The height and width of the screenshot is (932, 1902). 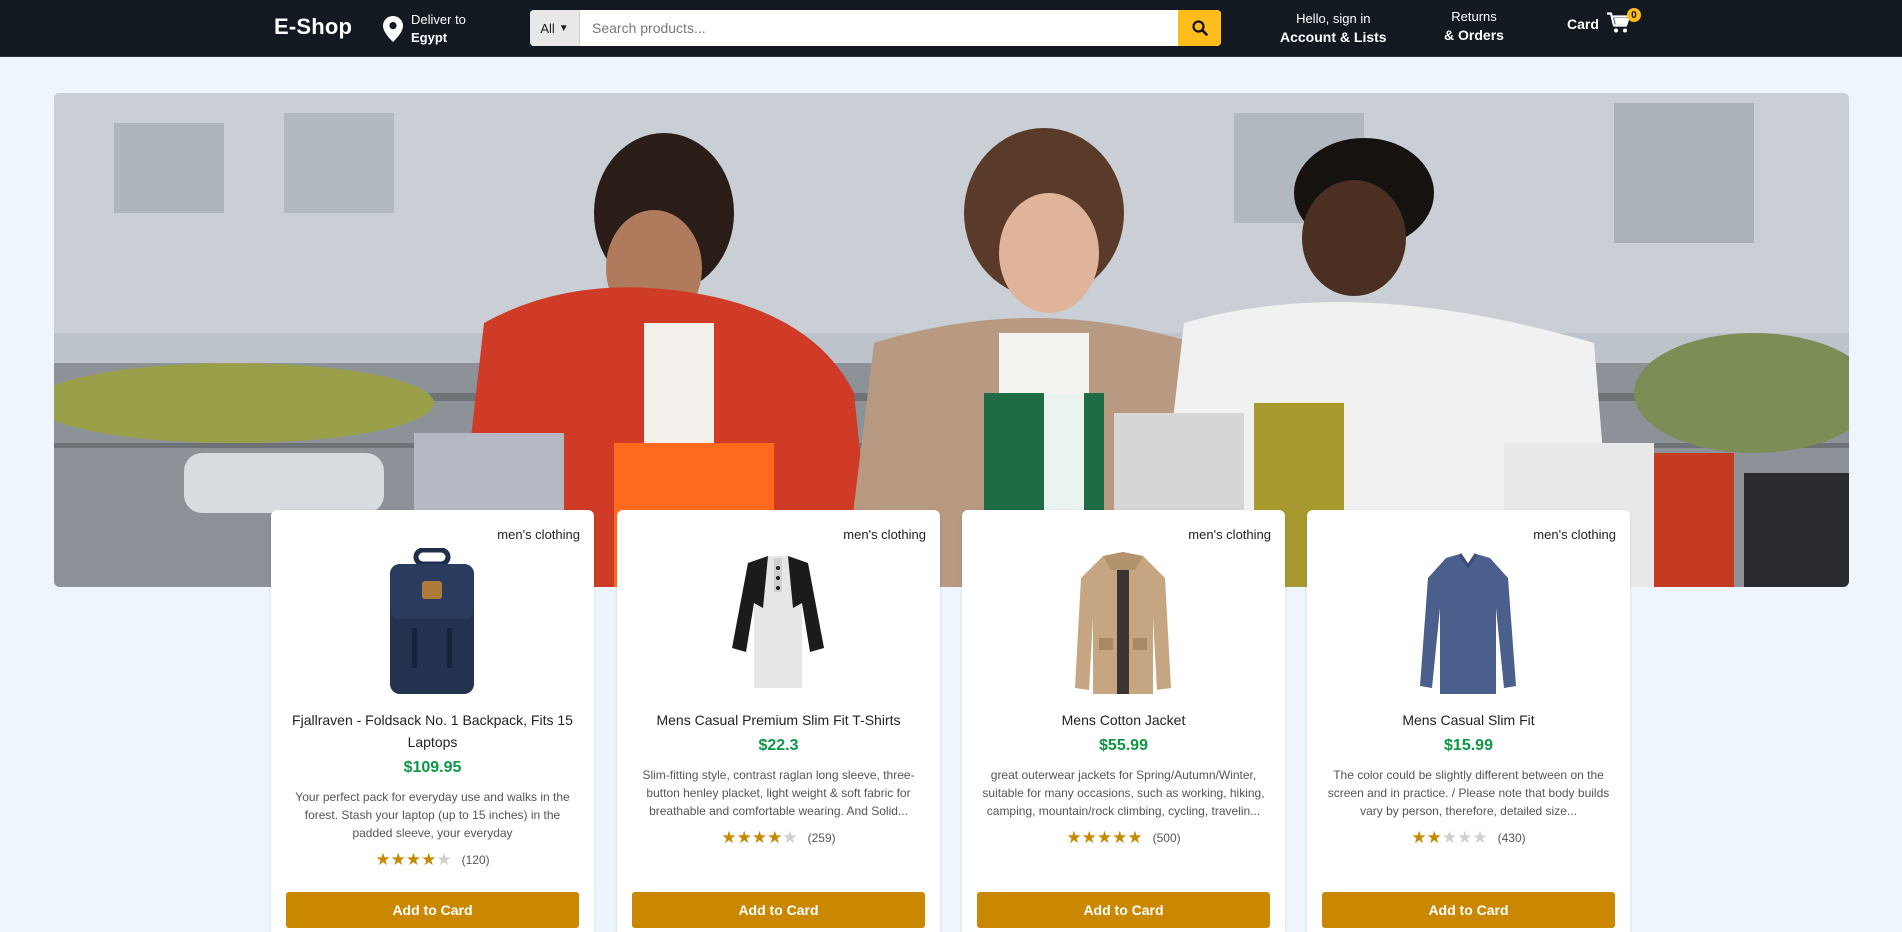 What do you see at coordinates (1333, 37) in the screenshot?
I see `account-lists-label: Account & Lists` at bounding box center [1333, 37].